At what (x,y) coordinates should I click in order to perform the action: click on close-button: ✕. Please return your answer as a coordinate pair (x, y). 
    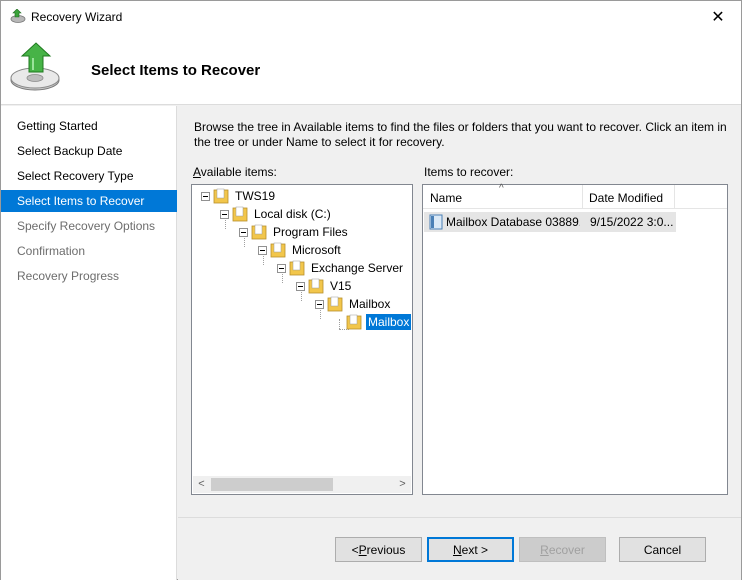
    Looking at the image, I should click on (718, 16).